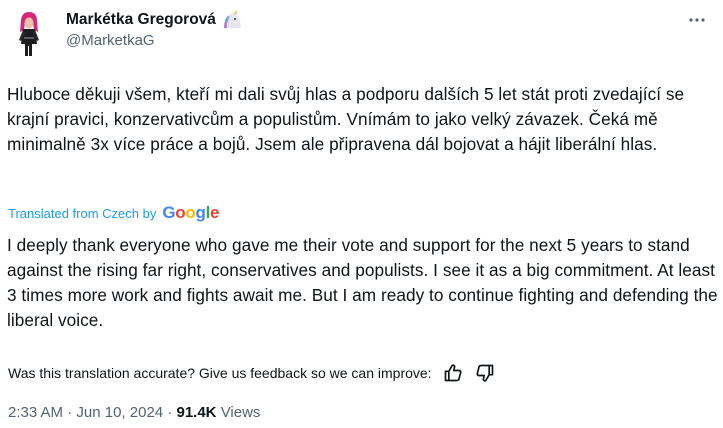 The height and width of the screenshot is (428, 723). I want to click on thumbs-down-icon, so click(485, 373).